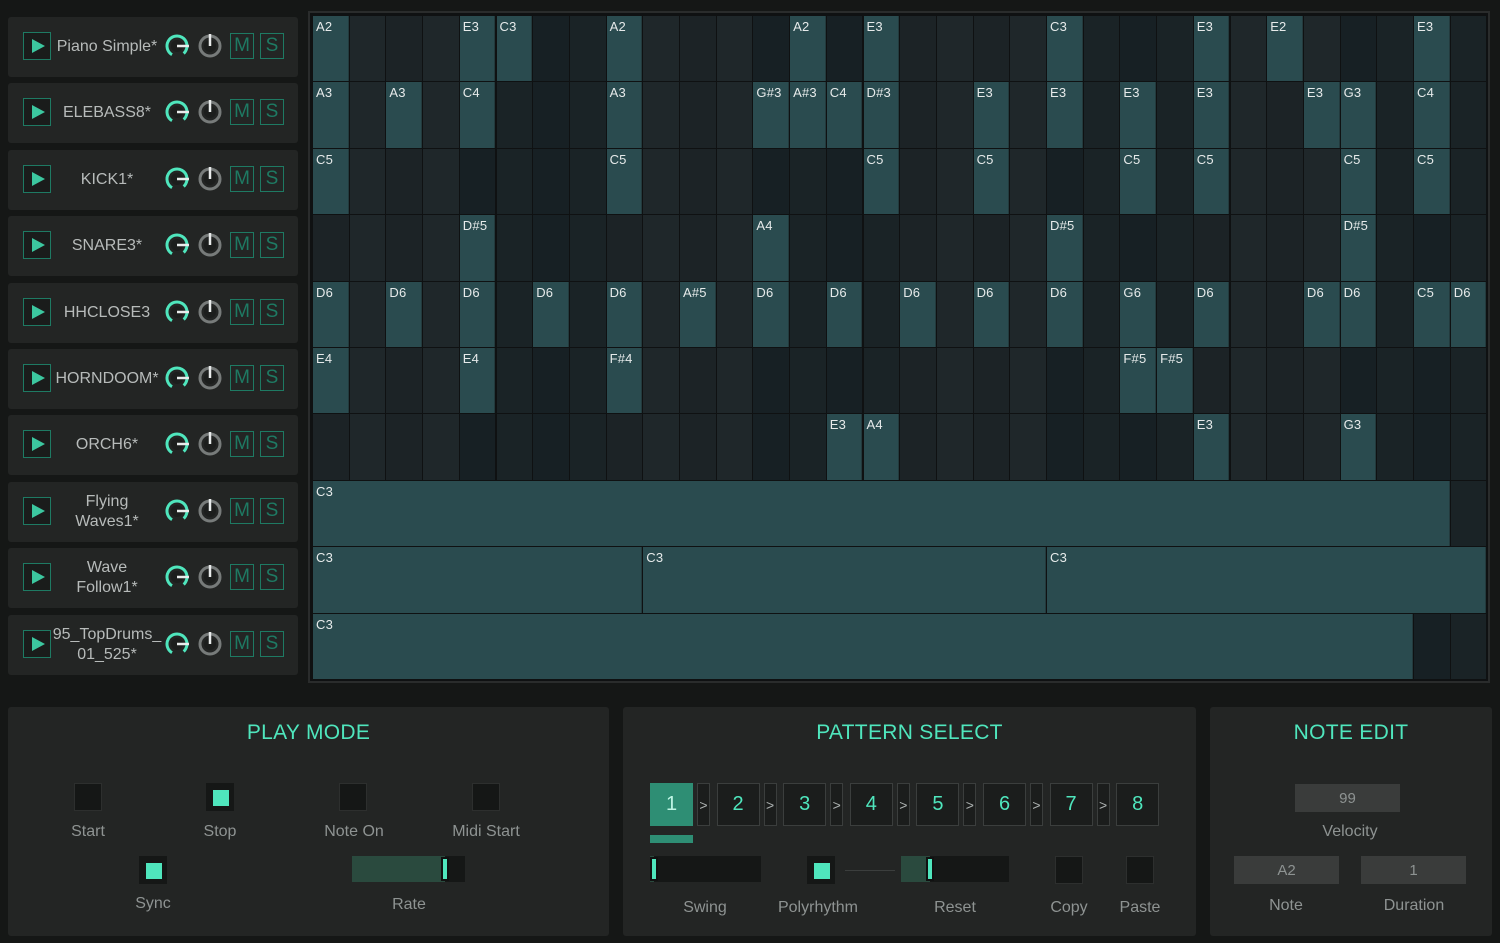  What do you see at coordinates (705, 869) in the screenshot?
I see `swing-slider` at bounding box center [705, 869].